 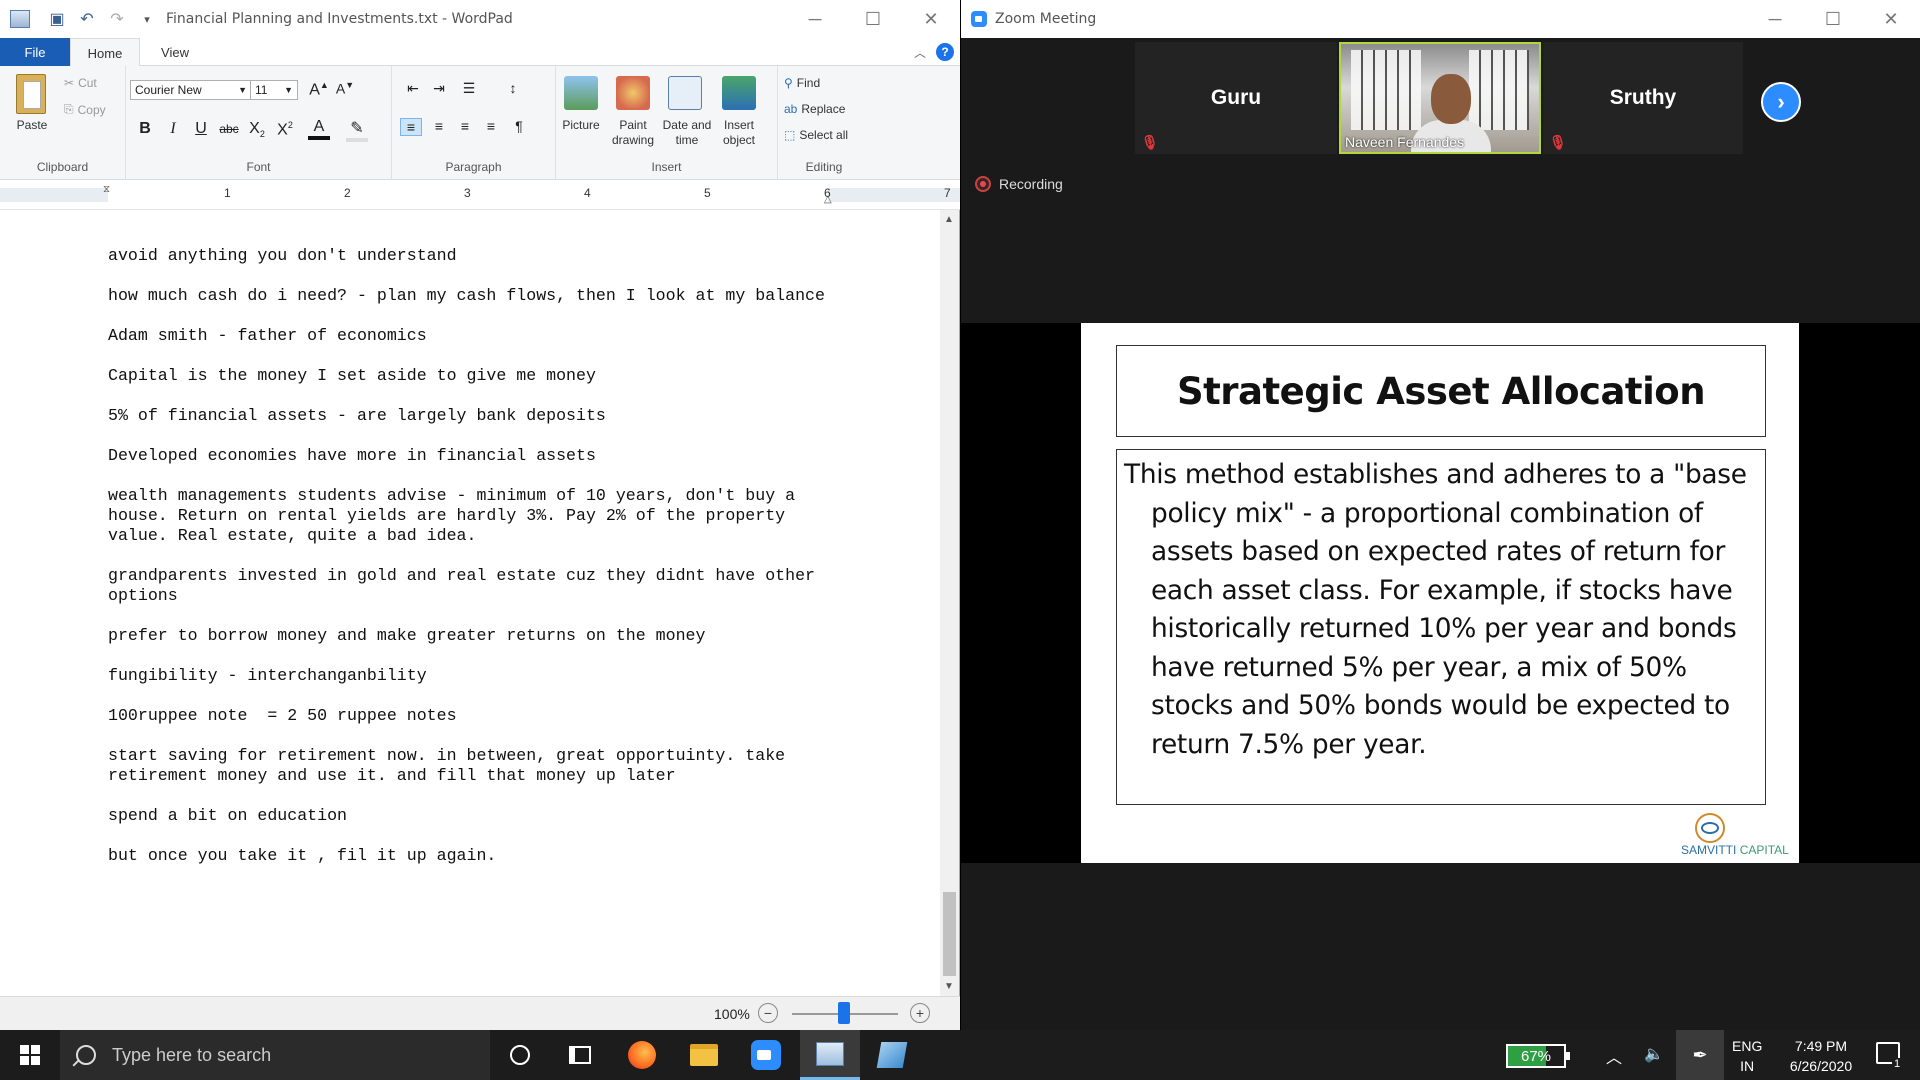 What do you see at coordinates (1781, 102) in the screenshot?
I see `next-participants-button: ›` at bounding box center [1781, 102].